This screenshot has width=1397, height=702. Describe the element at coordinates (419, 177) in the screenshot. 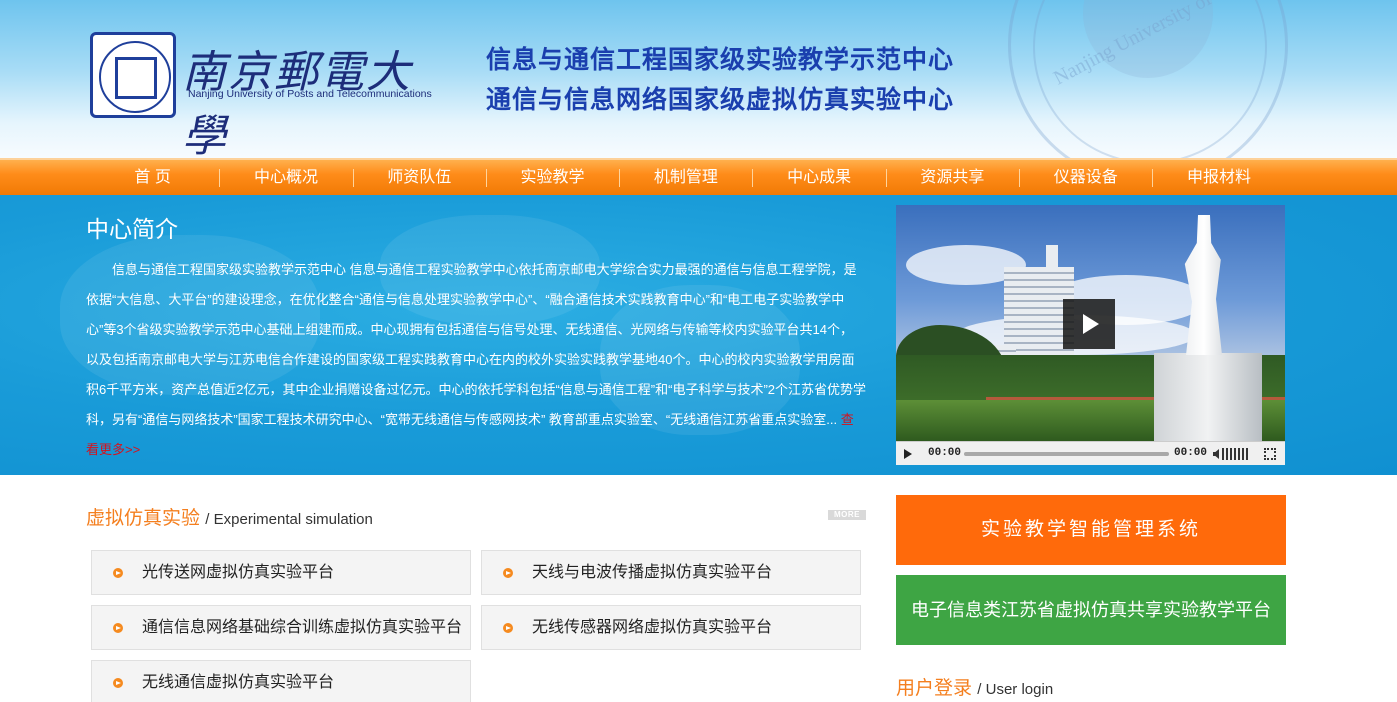

I see `nav-item-faculty: 师资队伍` at that location.